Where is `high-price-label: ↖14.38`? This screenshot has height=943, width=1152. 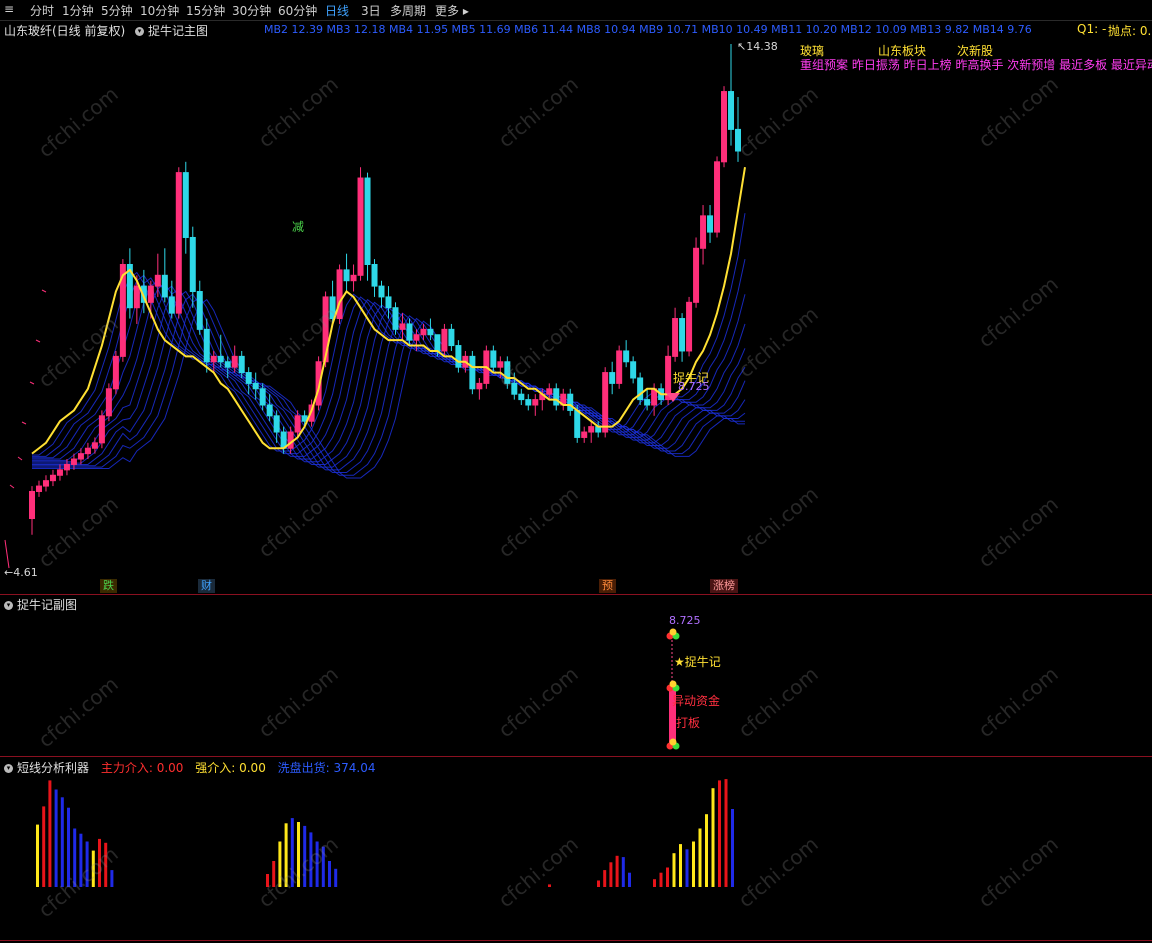
high-price-label: ↖14.38 is located at coordinates (757, 46).